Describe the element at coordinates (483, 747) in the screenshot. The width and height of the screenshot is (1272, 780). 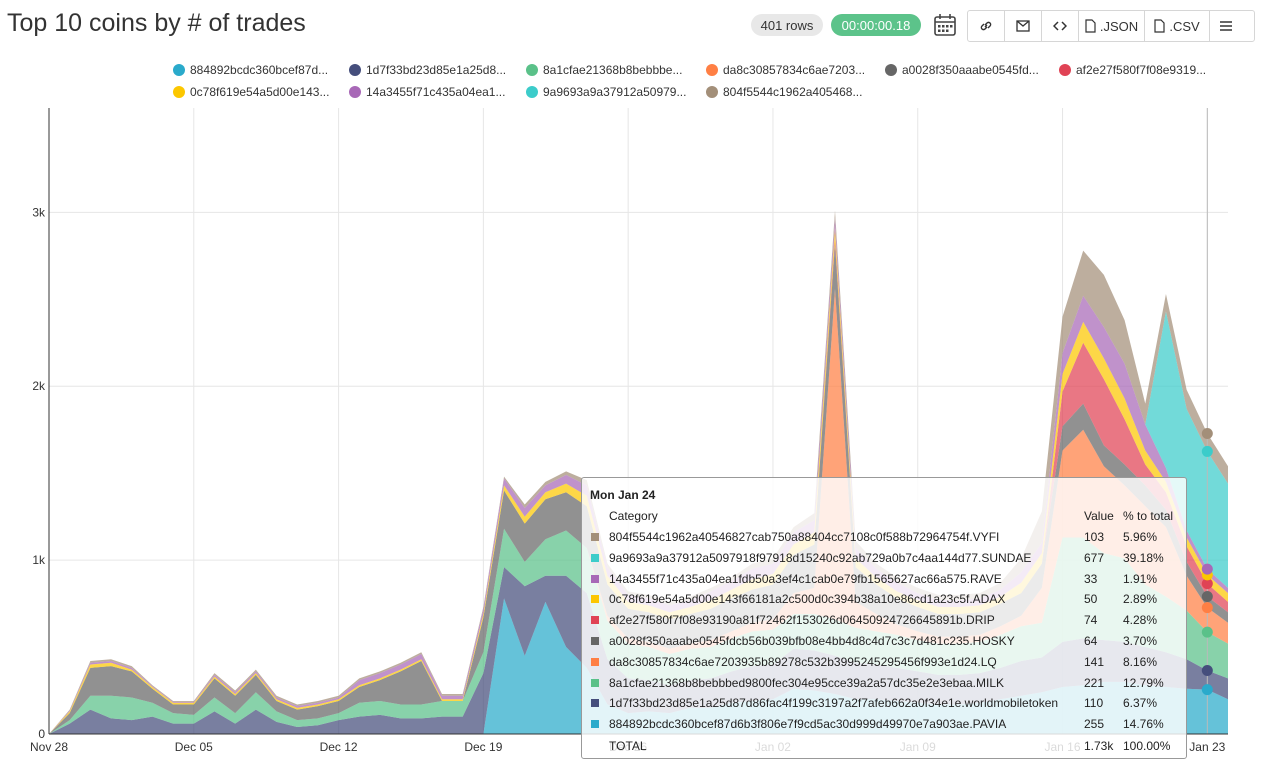
I see `x-tick-label: Dec 19` at that location.